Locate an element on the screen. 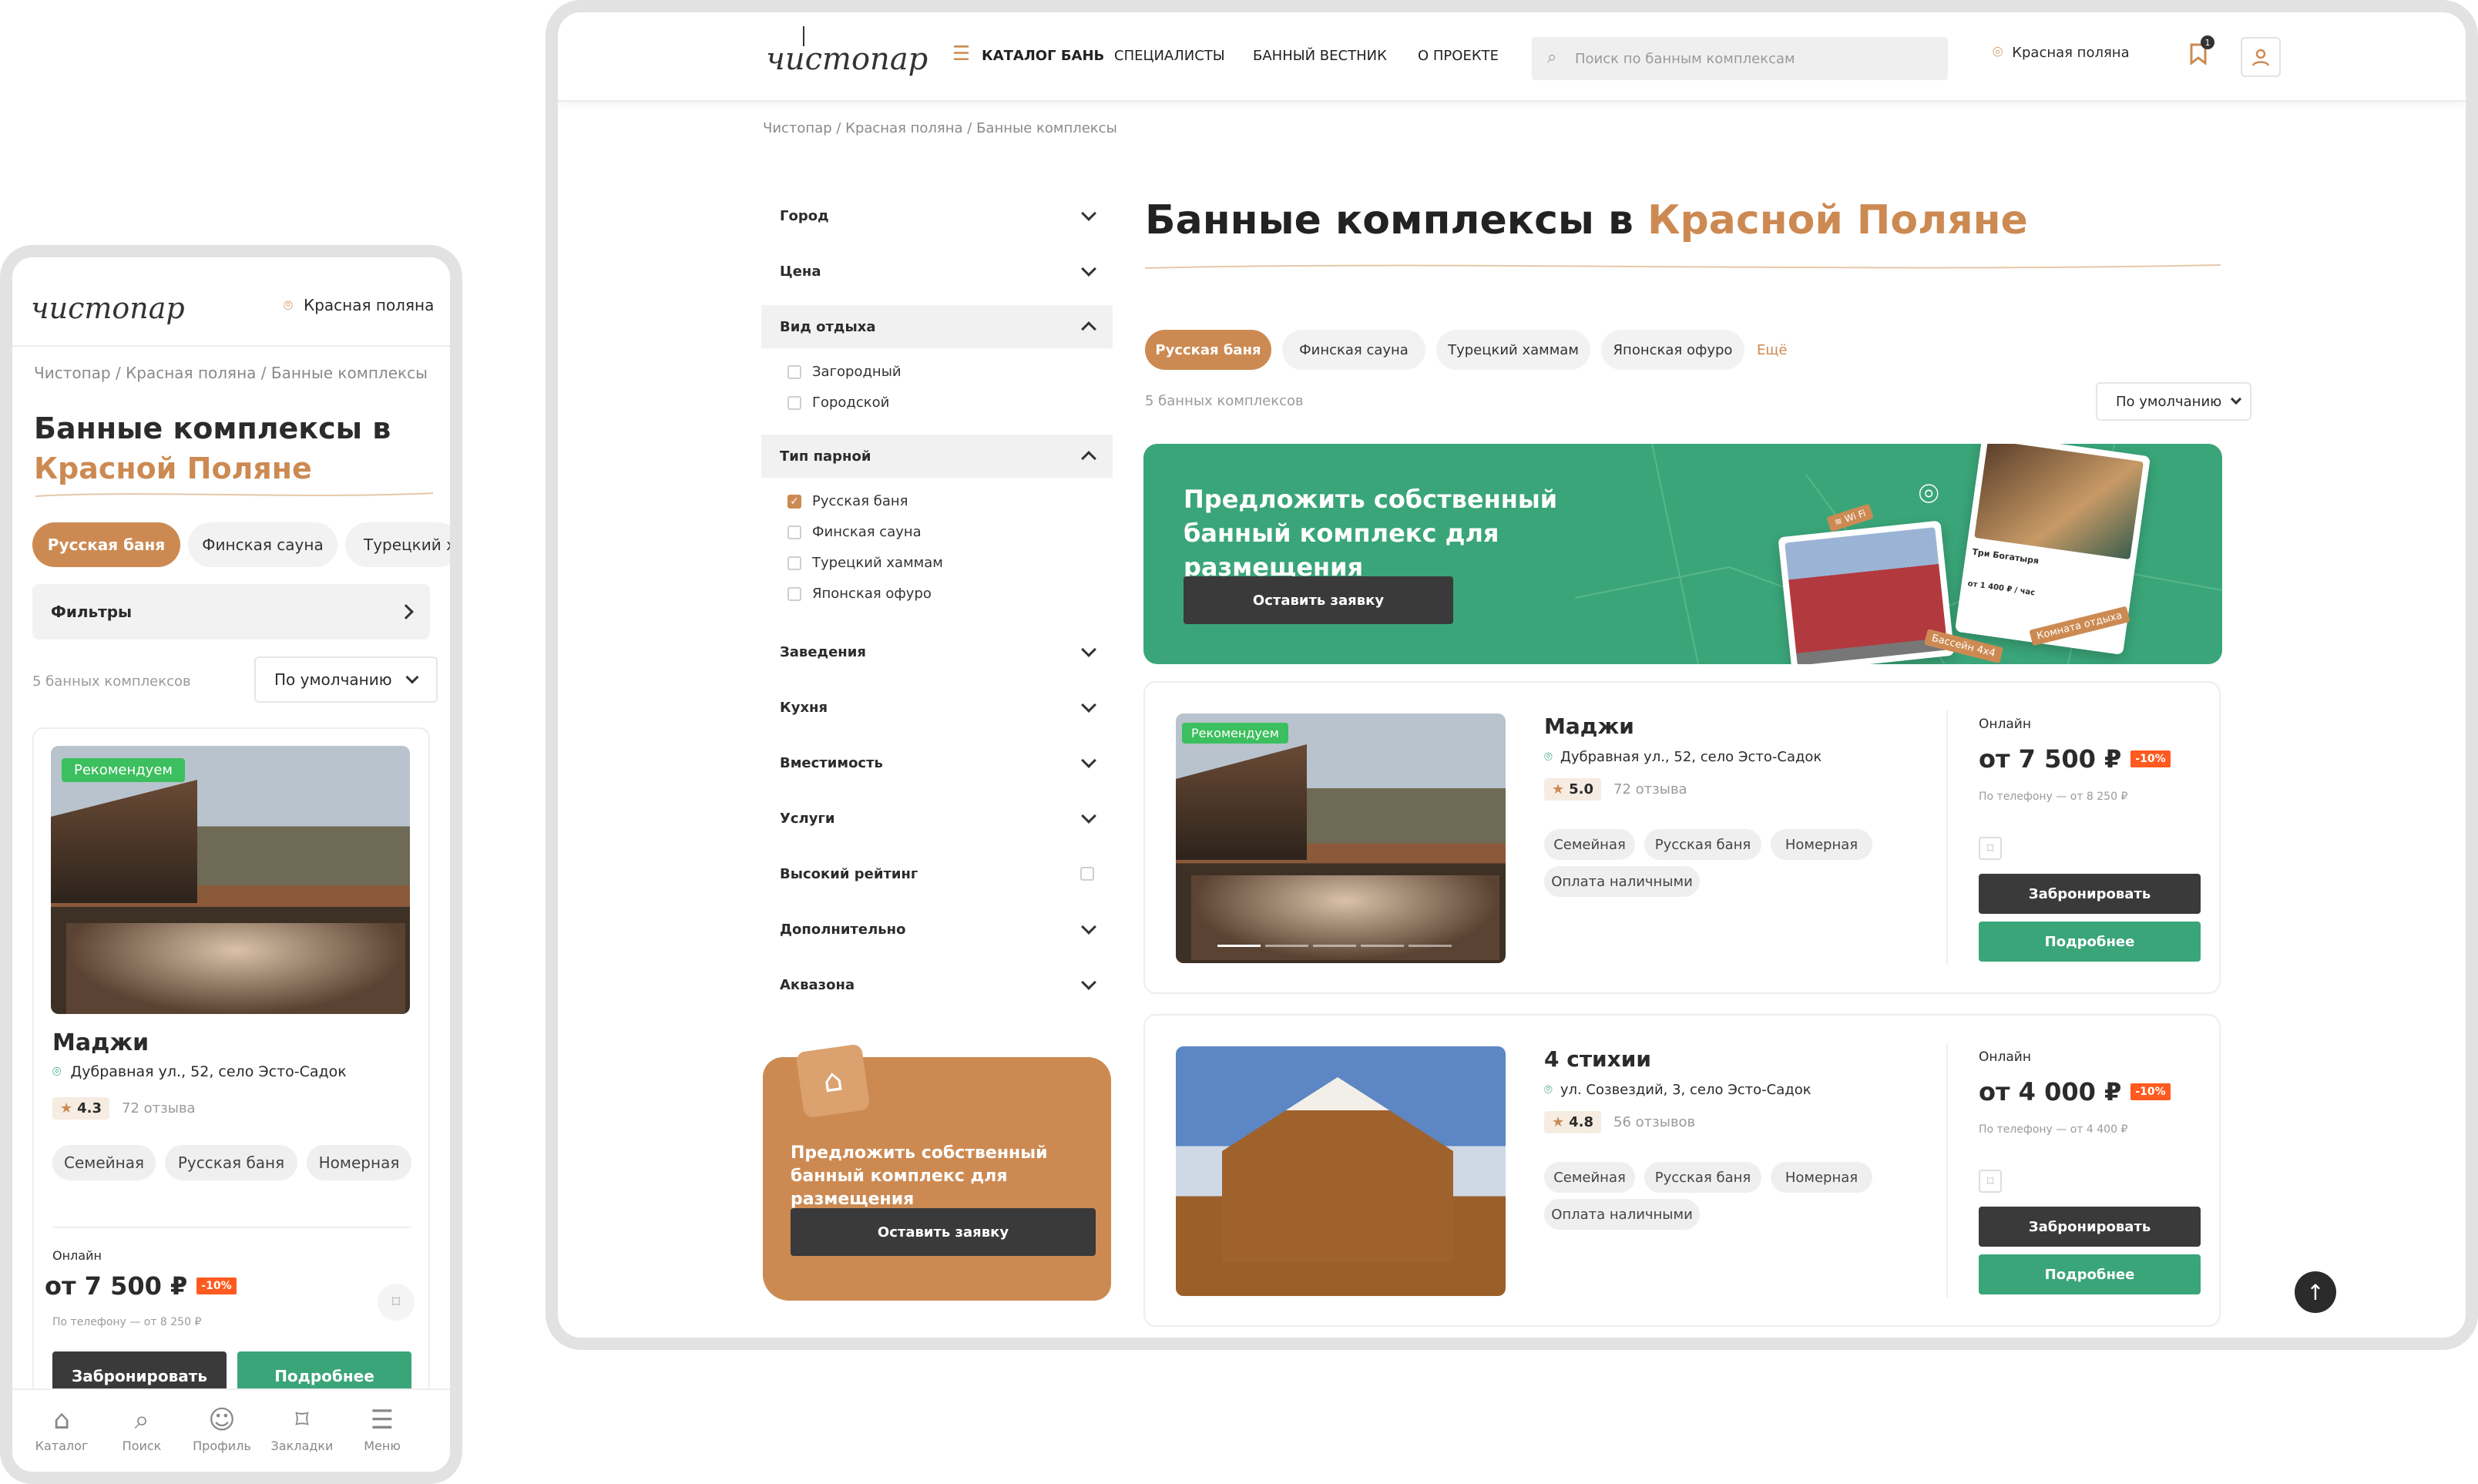 This screenshot has width=2478, height=1484. filter-kitchen: Кухня is located at coordinates (937, 707).